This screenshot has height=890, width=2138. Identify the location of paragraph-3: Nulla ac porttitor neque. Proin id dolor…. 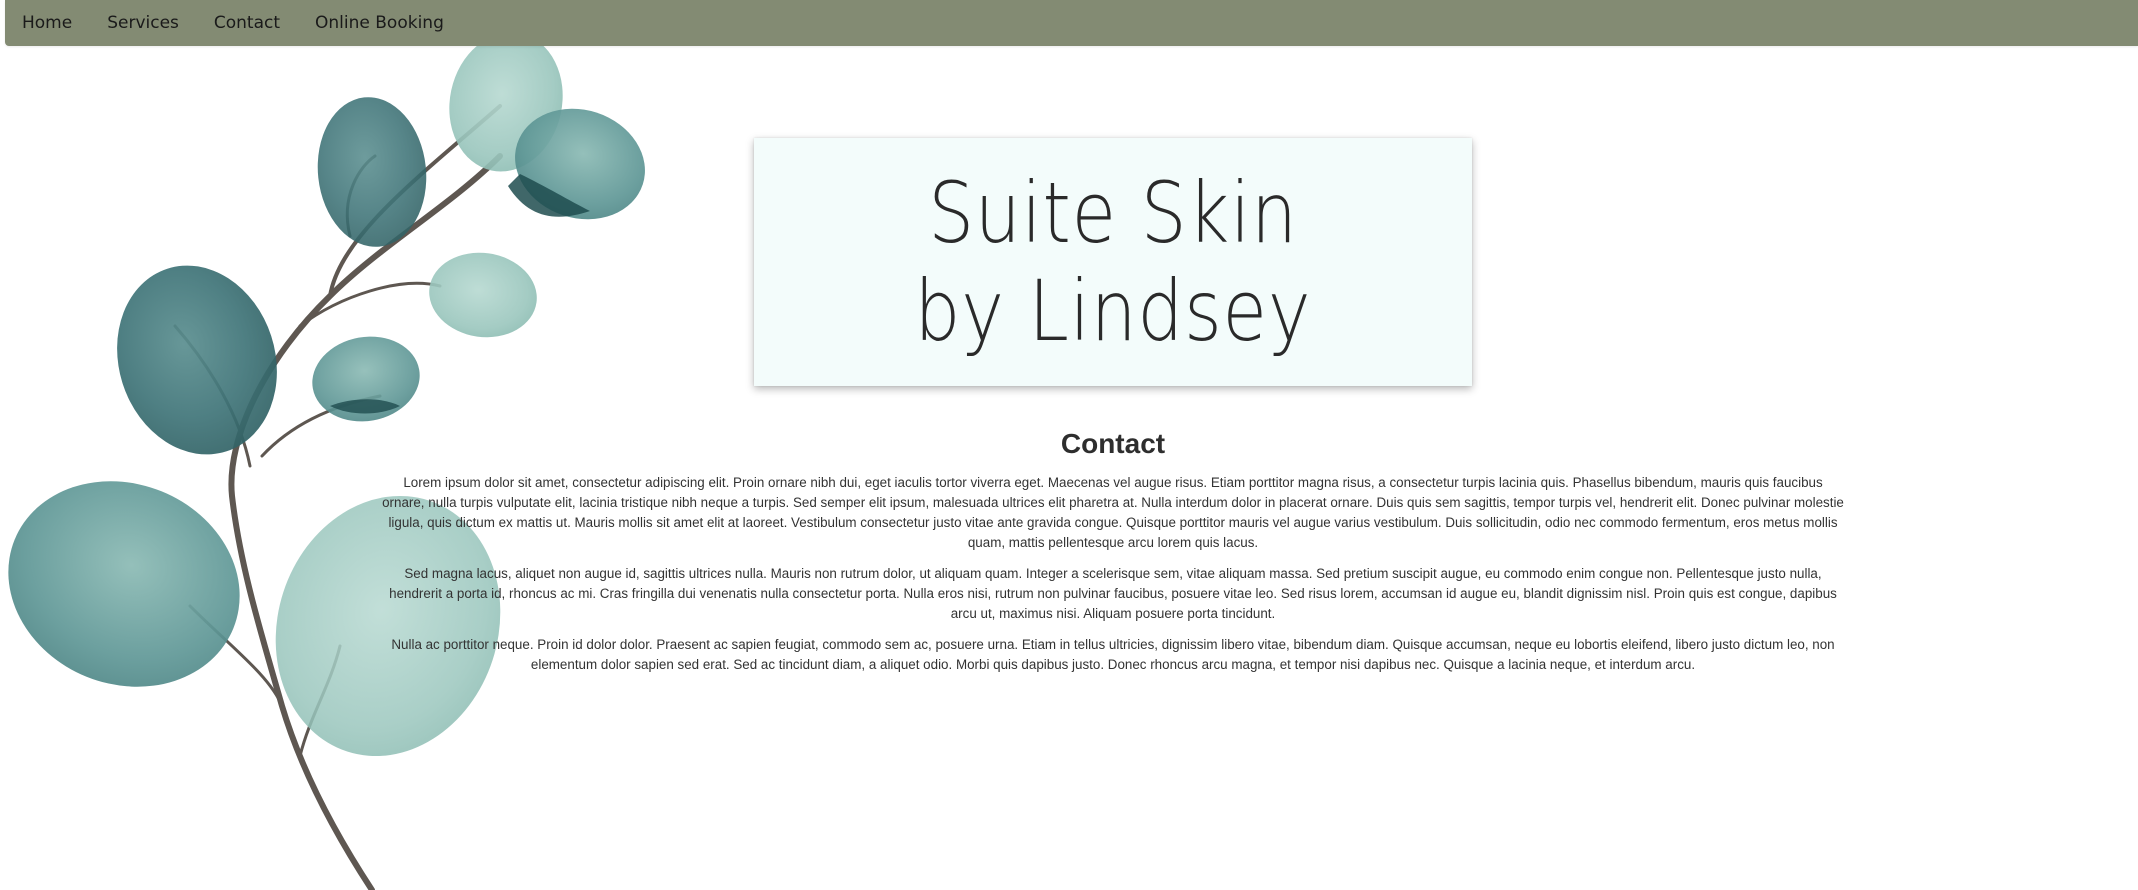
(1113, 654).